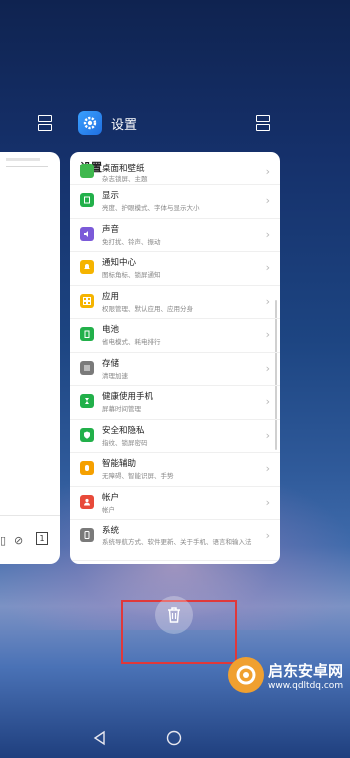 The width and height of the screenshot is (350, 758). Describe the element at coordinates (111, 497) in the screenshot. I see `item-title: 帐户` at that location.